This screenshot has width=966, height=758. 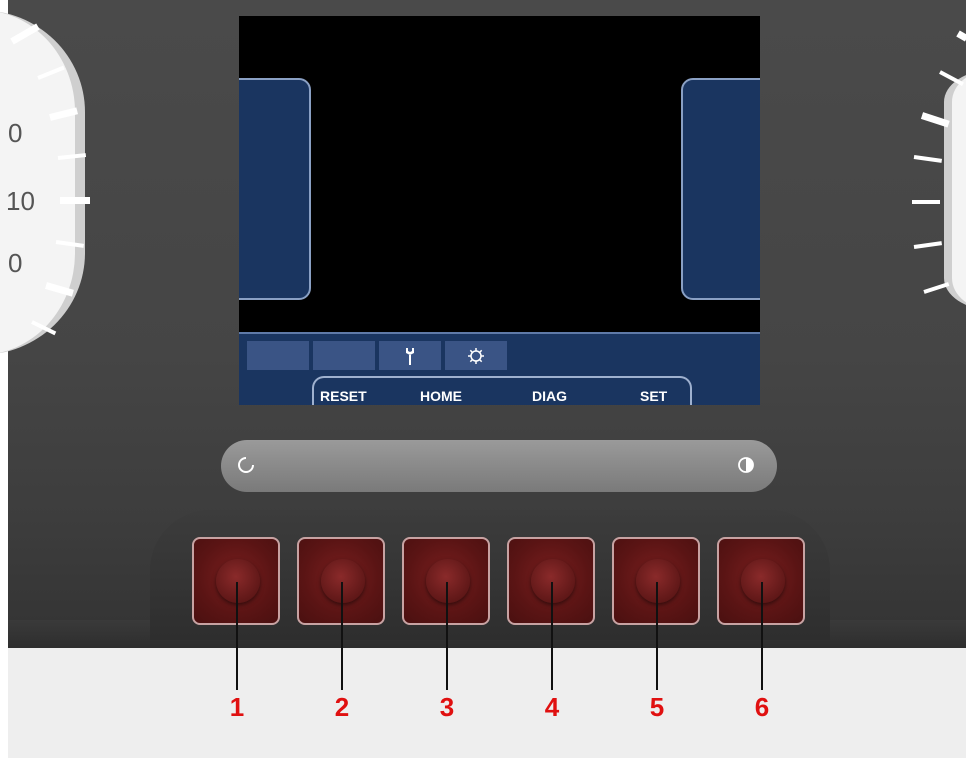 What do you see at coordinates (499, 466) in the screenshot?
I see `brightness-bar` at bounding box center [499, 466].